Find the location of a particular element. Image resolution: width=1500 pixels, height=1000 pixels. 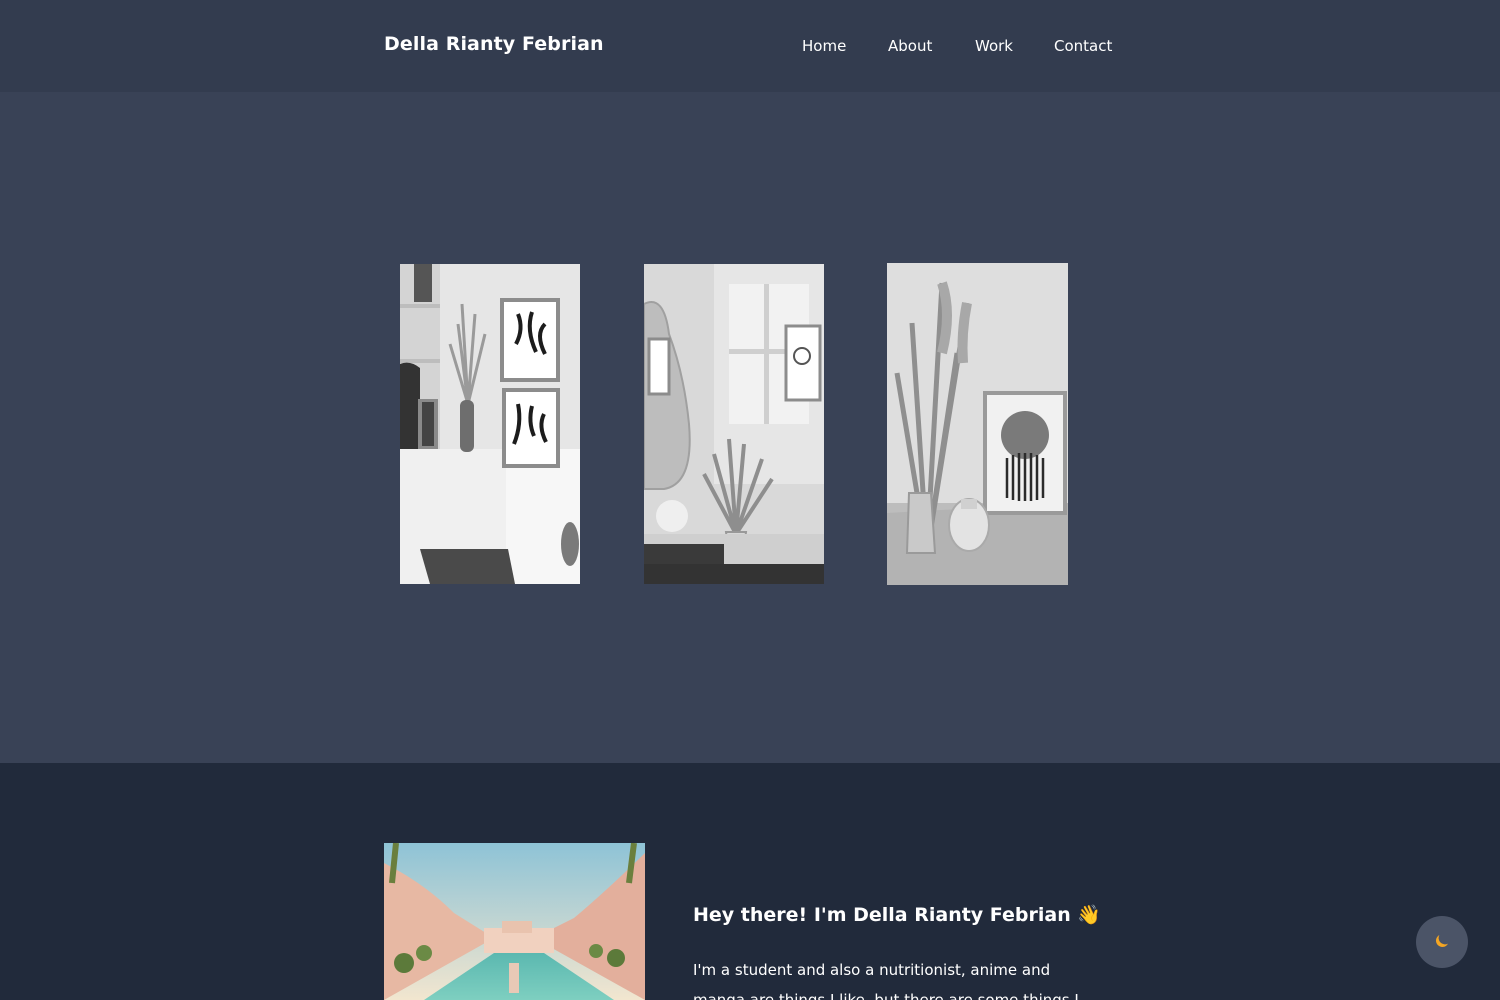

theme-toggle-button is located at coordinates (1442, 942).